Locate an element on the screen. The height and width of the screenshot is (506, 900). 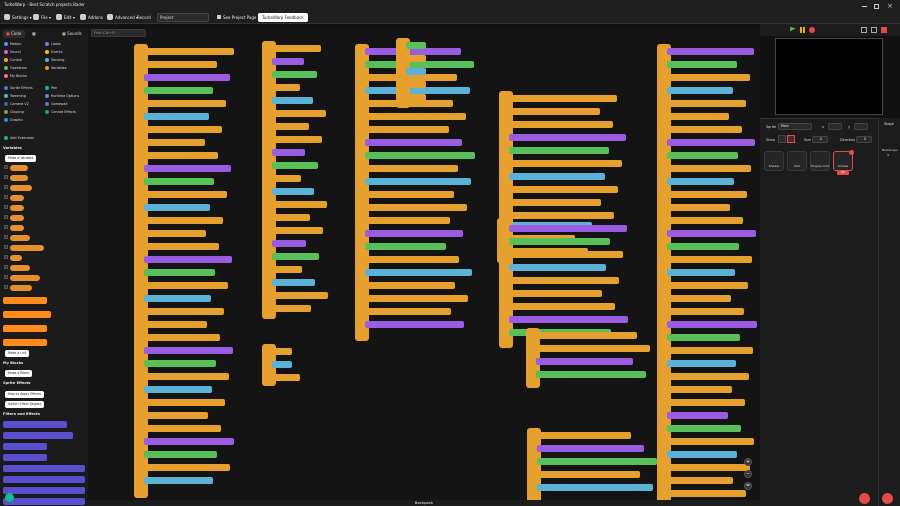
sprite-thumbnail: Hell is located at coordinates (797, 161).